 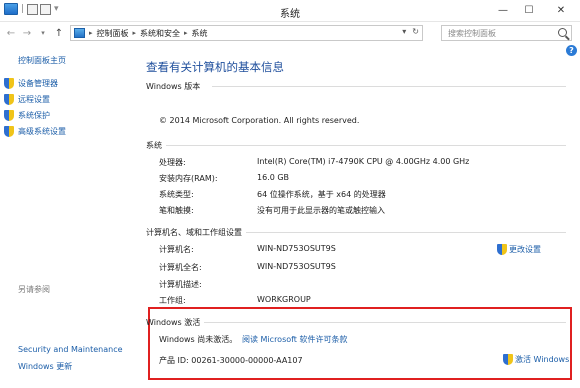 What do you see at coordinates (284, 299) in the screenshot?
I see `workgroup-value: WORKGROUP` at bounding box center [284, 299].